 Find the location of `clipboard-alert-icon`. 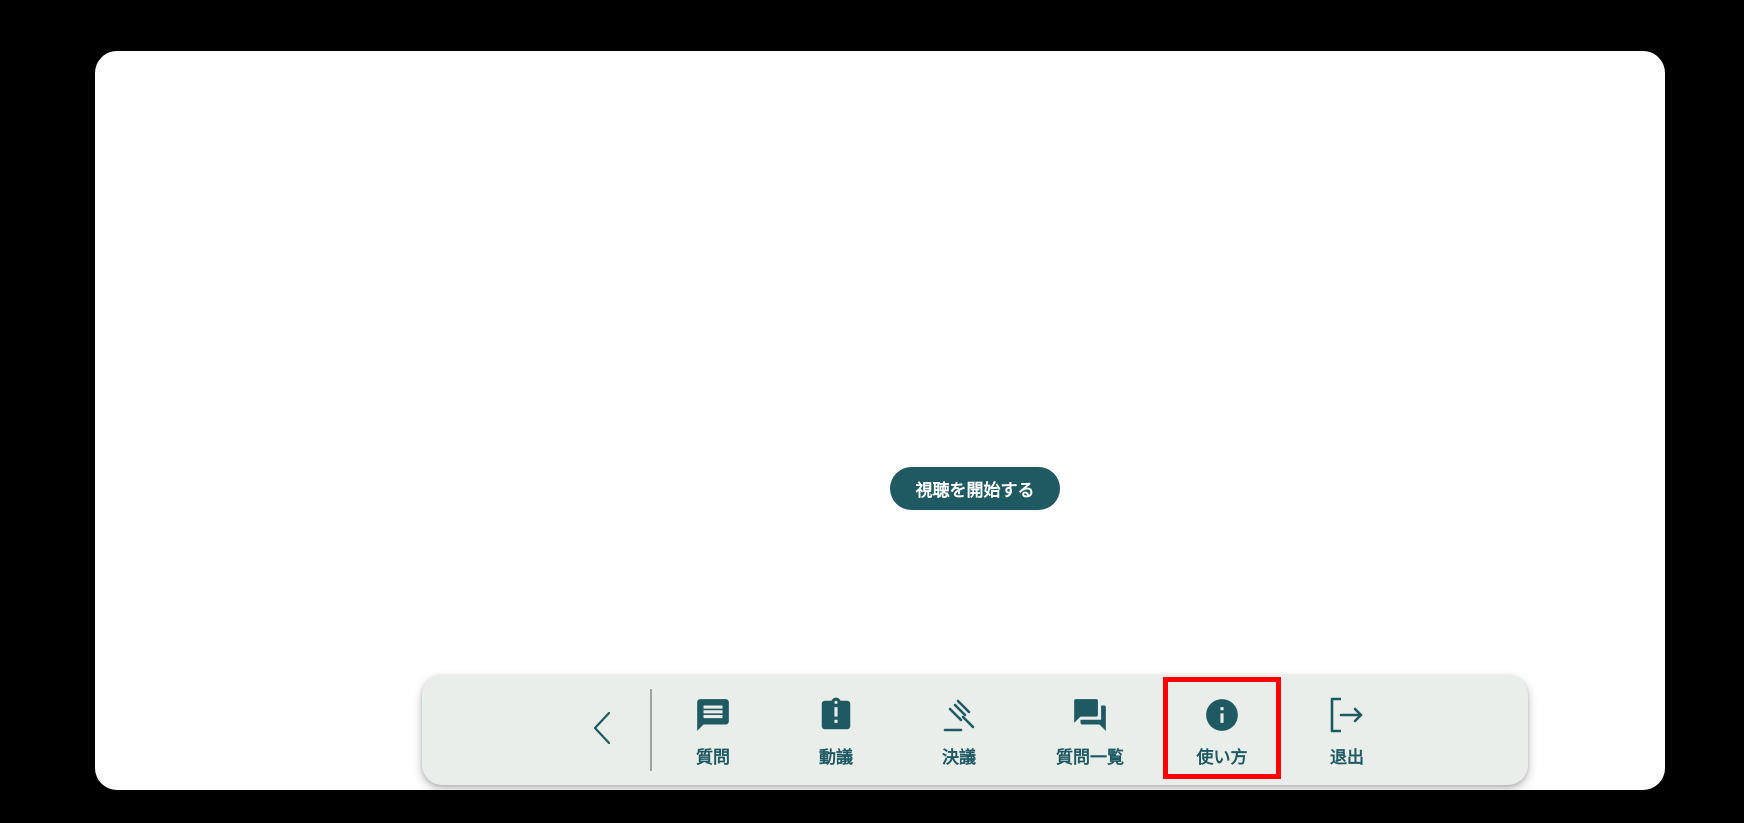

clipboard-alert-icon is located at coordinates (836, 715).